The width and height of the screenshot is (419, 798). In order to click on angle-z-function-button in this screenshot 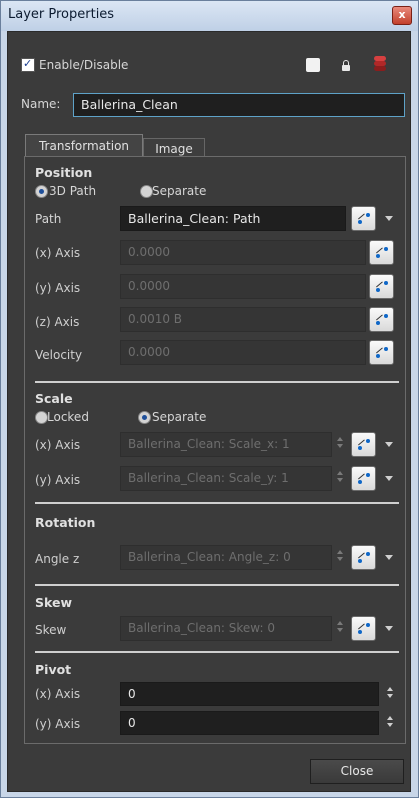, I will do `click(363, 557)`.